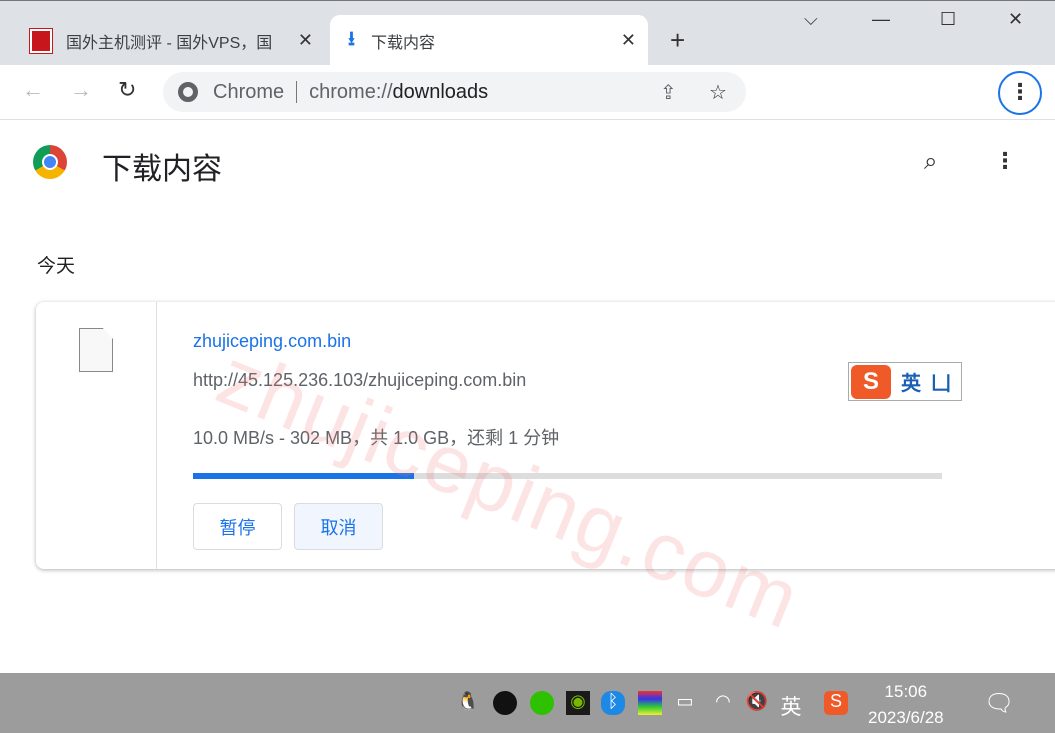 Image resolution: width=1055 pixels, height=733 pixels. I want to click on qq-icon: 🐧, so click(468, 703).